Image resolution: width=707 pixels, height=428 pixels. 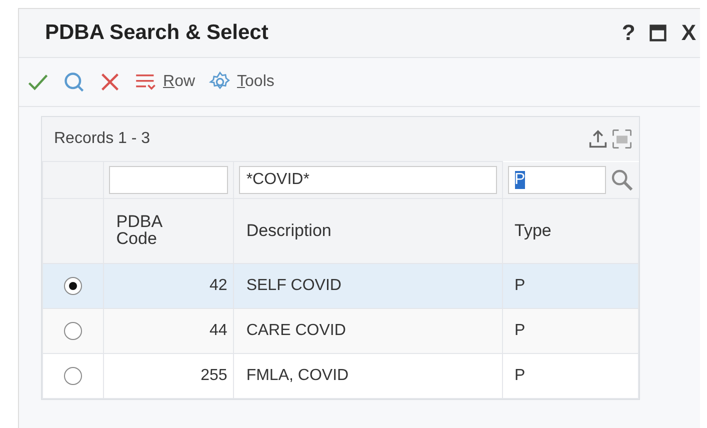 I want to click on tools-button: Tools, so click(x=241, y=82).